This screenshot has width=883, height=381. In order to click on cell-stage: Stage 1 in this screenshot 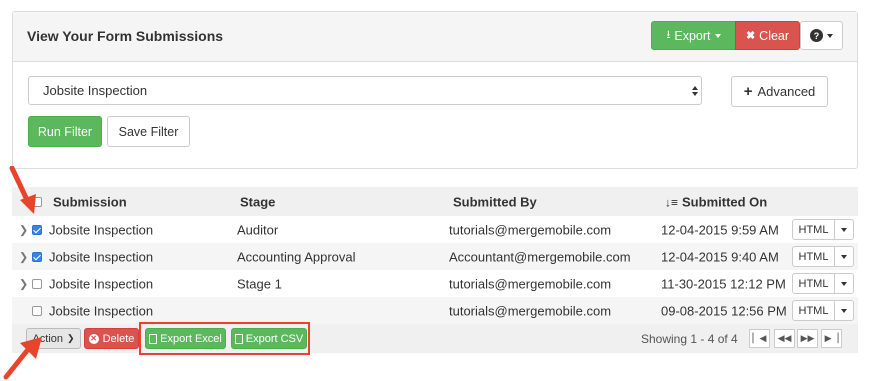, I will do `click(259, 283)`.